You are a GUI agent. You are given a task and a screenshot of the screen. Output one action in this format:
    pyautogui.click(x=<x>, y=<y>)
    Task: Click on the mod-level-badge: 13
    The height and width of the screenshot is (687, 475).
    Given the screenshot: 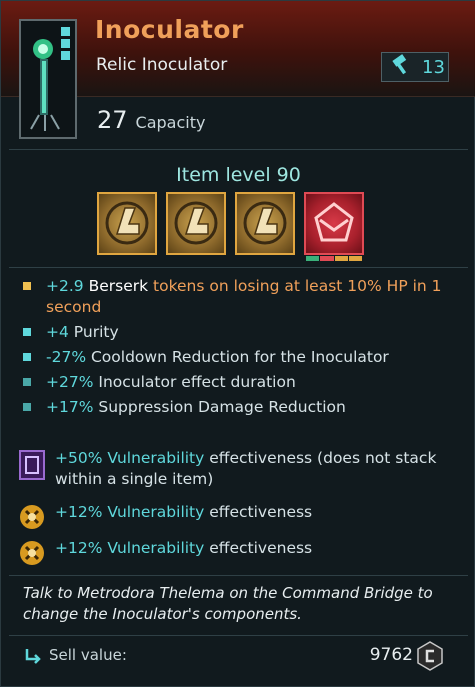 What is the action you would take?
    pyautogui.click(x=415, y=67)
    